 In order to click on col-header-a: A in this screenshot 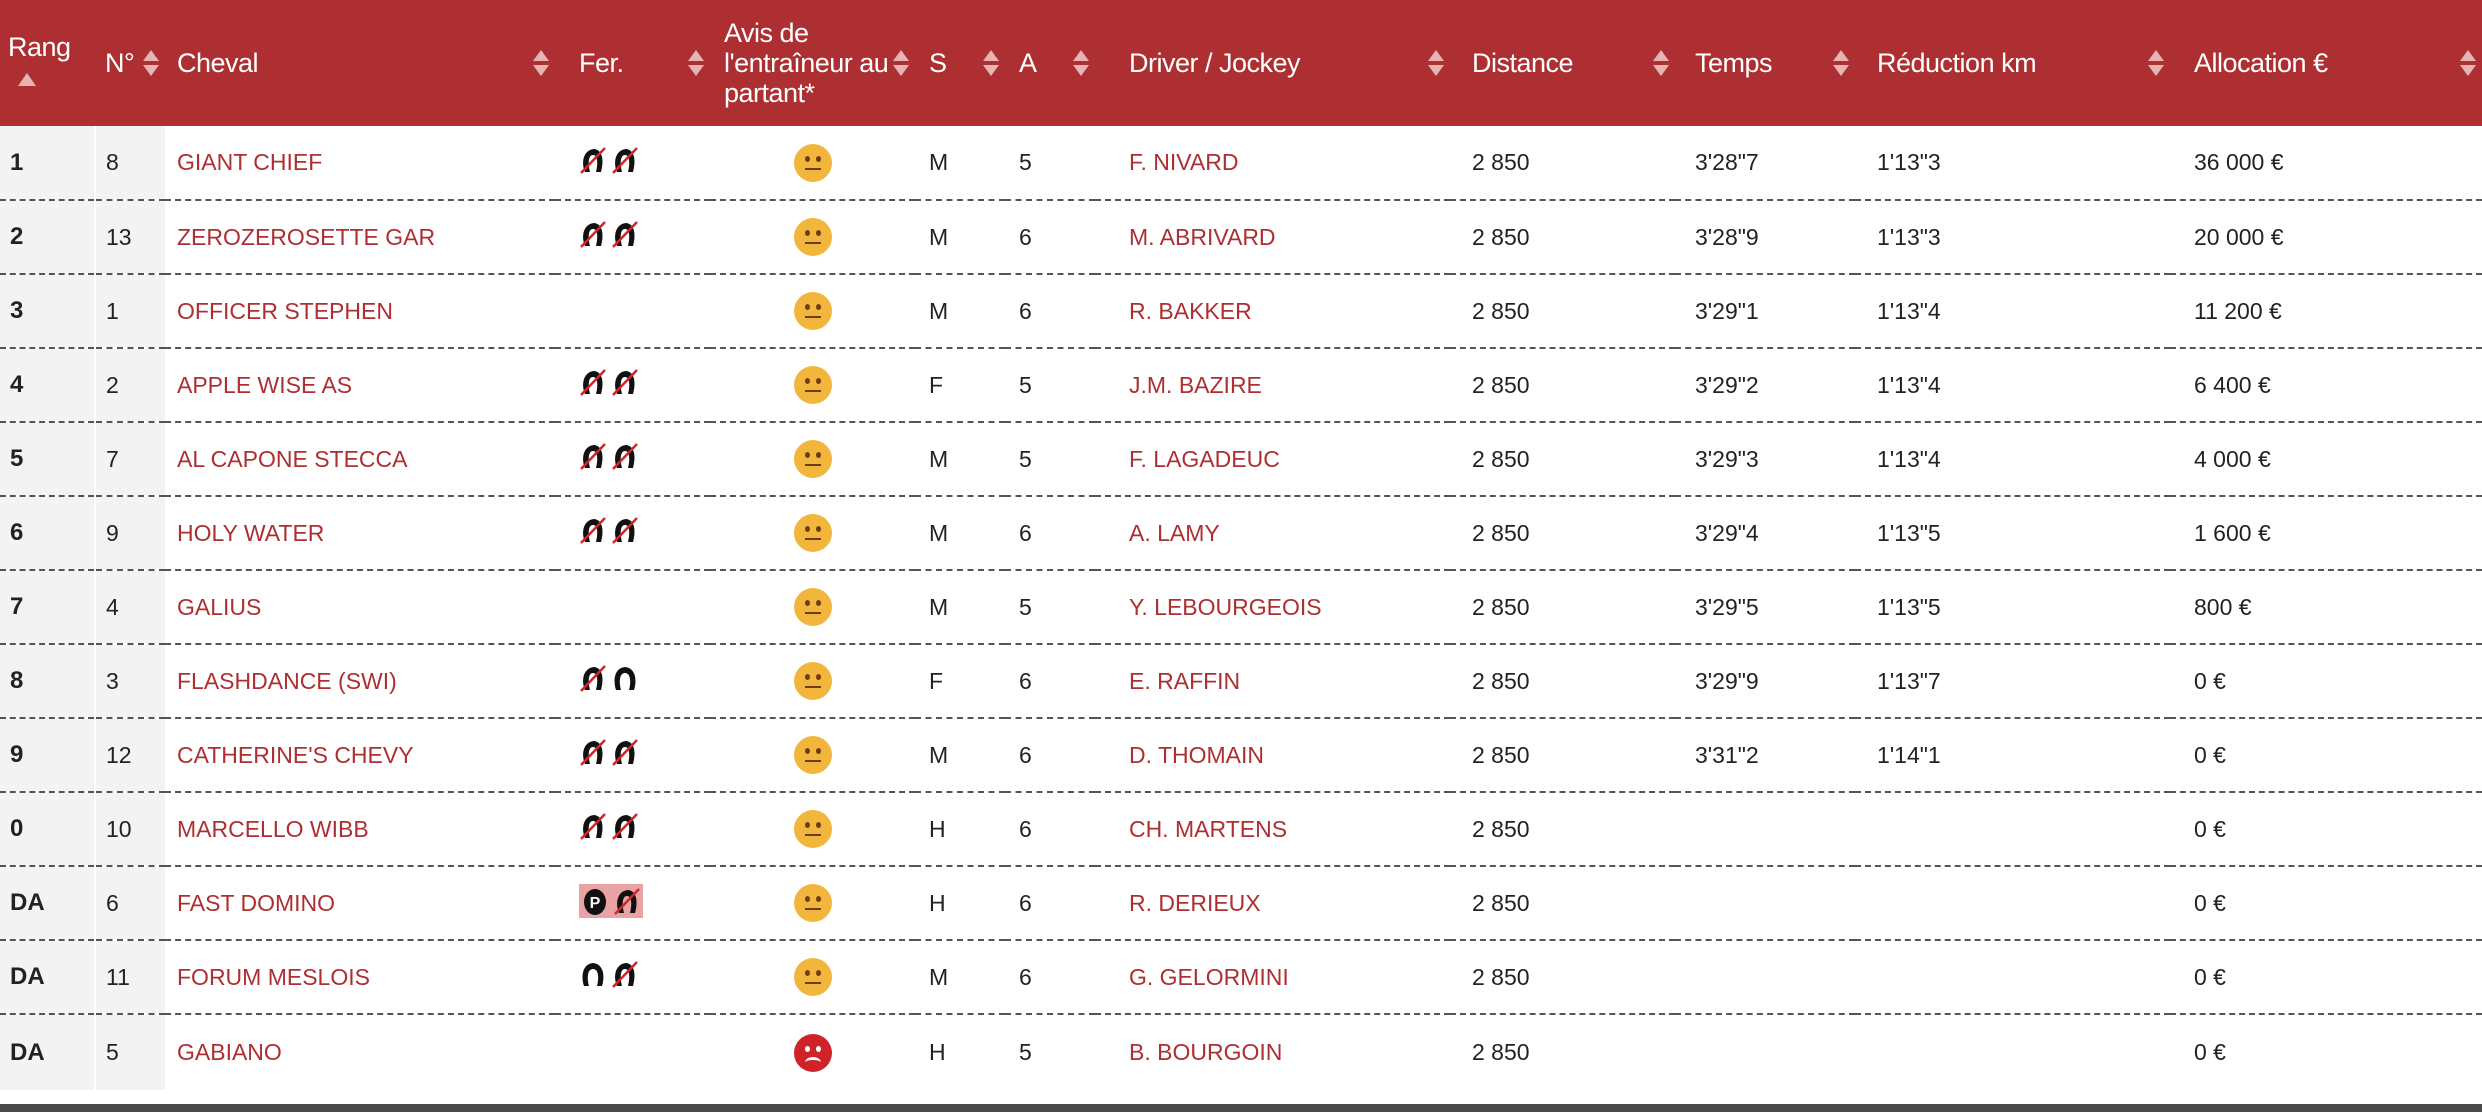, I will do `click(1050, 63)`.